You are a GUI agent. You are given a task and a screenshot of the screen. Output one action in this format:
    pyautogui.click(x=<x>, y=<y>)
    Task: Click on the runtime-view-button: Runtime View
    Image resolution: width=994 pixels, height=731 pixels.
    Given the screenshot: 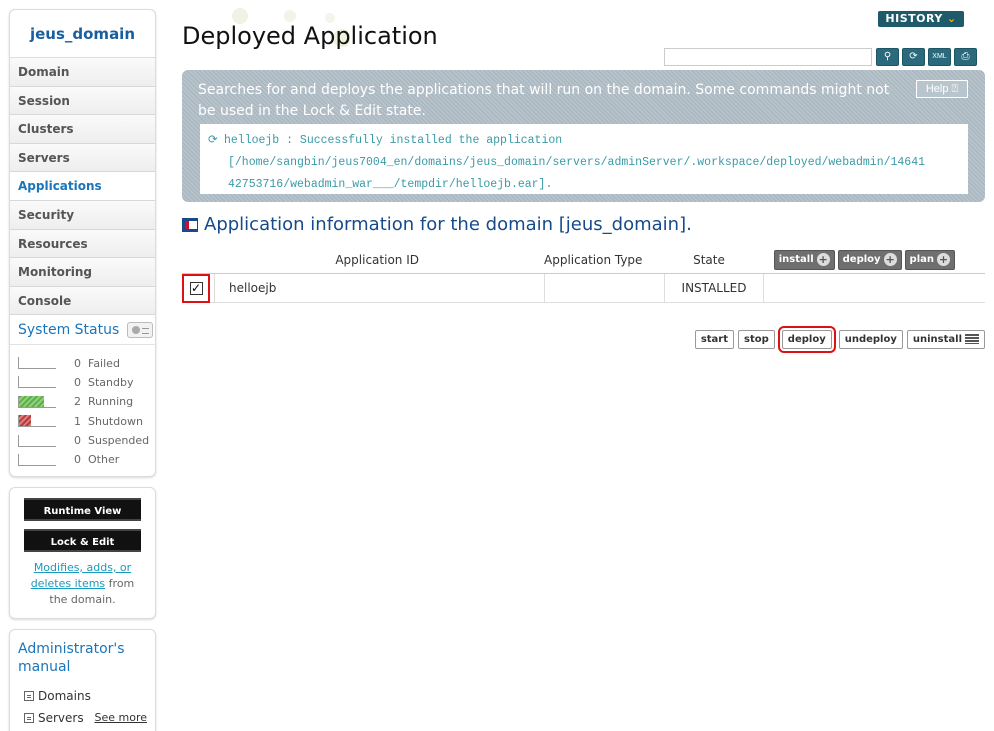 What is the action you would take?
    pyautogui.click(x=82, y=509)
    